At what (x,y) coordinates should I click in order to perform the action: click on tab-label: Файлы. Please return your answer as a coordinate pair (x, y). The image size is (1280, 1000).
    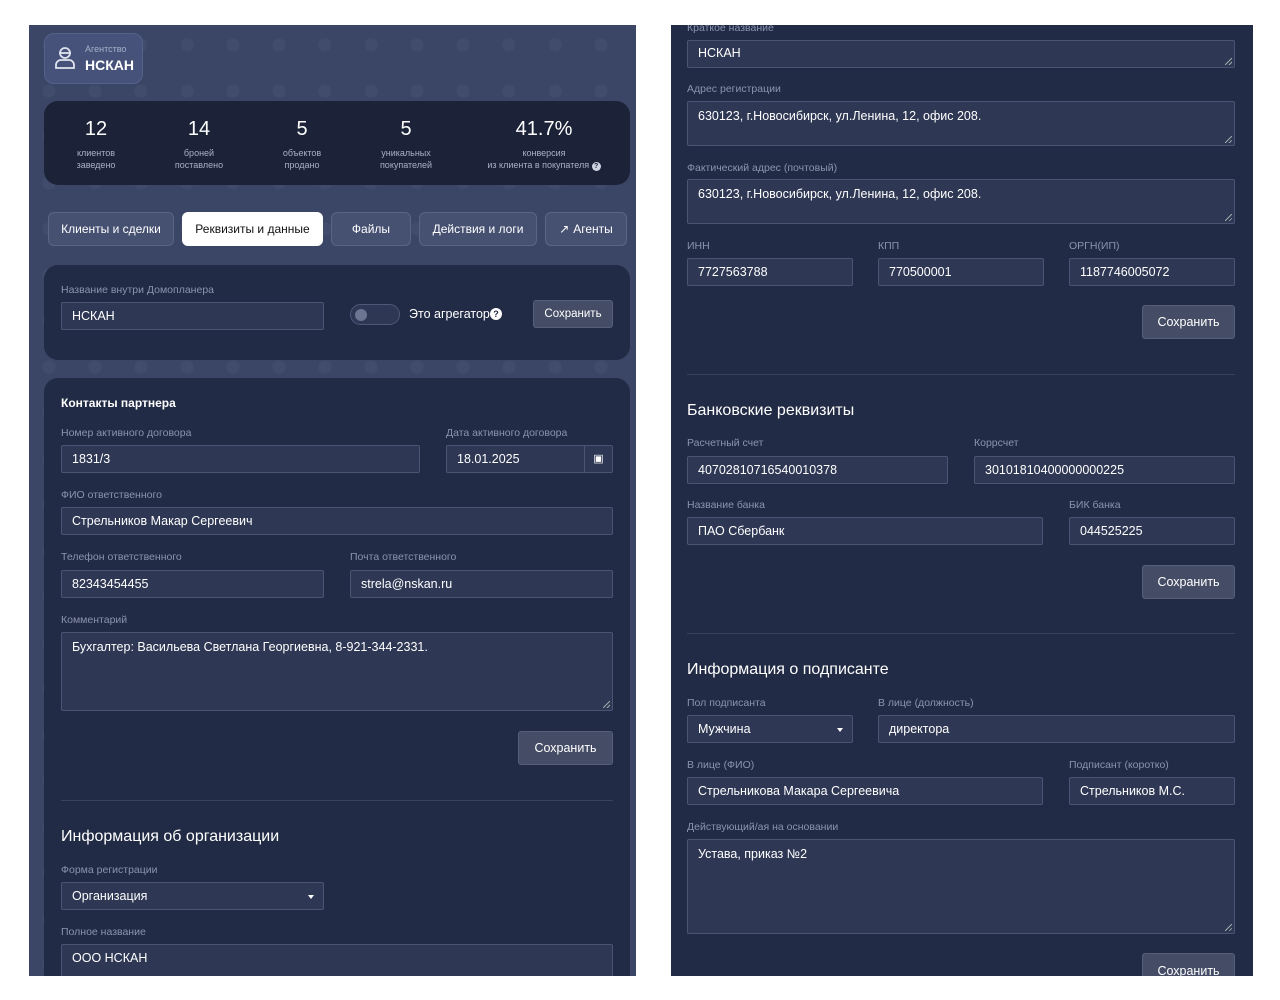
    Looking at the image, I should click on (371, 229).